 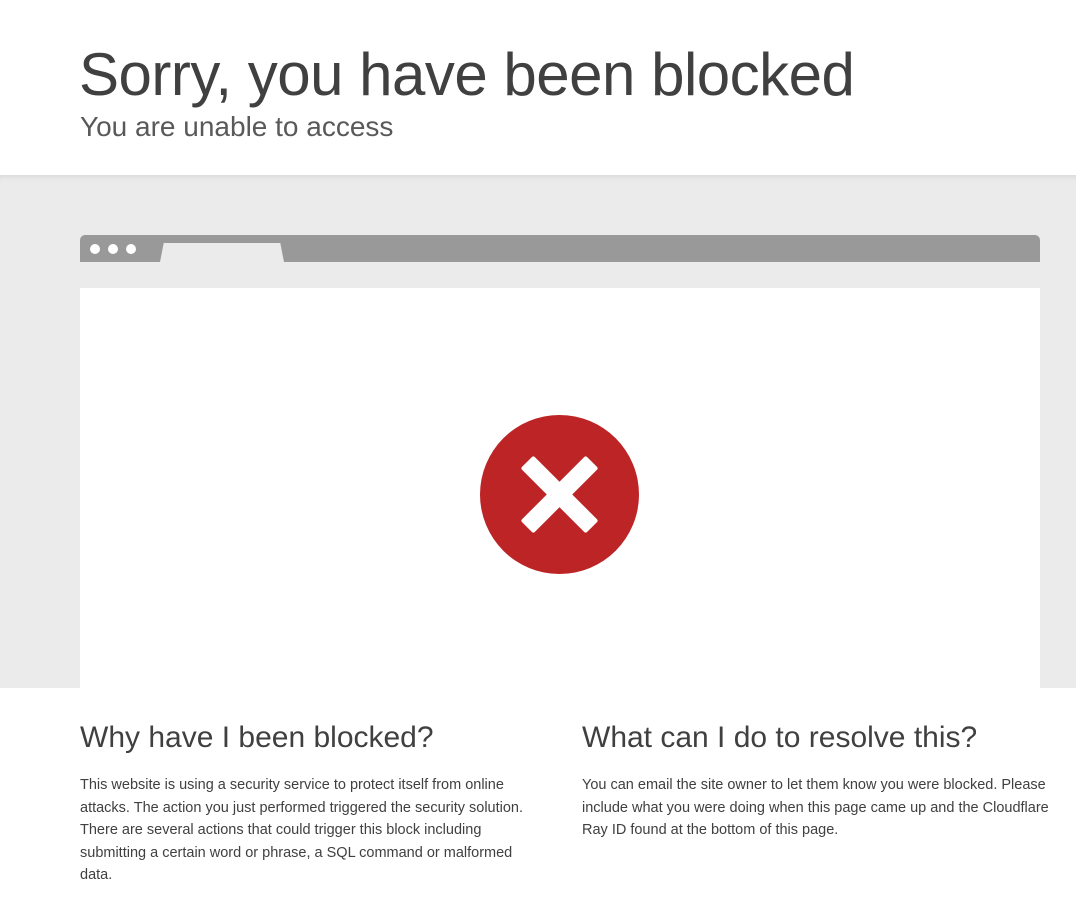 What do you see at coordinates (780, 737) in the screenshot?
I see `resolve-heading: What can I do to resolve this?` at bounding box center [780, 737].